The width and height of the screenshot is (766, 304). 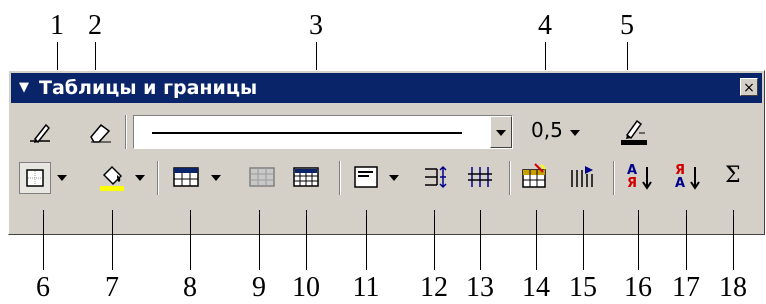 I want to click on callout-16: 16, so click(x=638, y=287).